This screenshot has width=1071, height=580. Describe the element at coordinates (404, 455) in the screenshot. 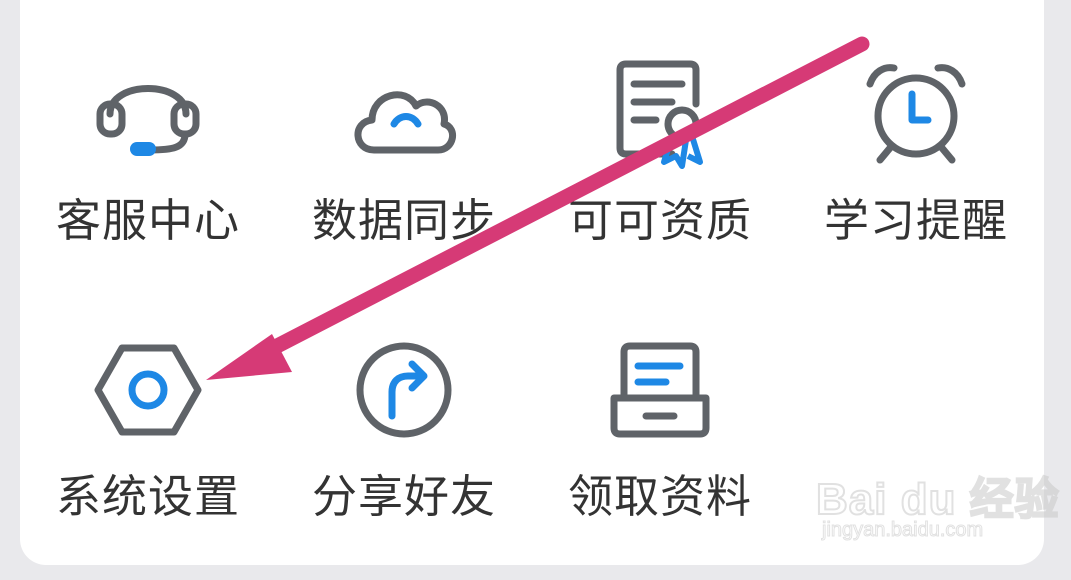

I see `menu-item-share-friends: 分享好友` at that location.